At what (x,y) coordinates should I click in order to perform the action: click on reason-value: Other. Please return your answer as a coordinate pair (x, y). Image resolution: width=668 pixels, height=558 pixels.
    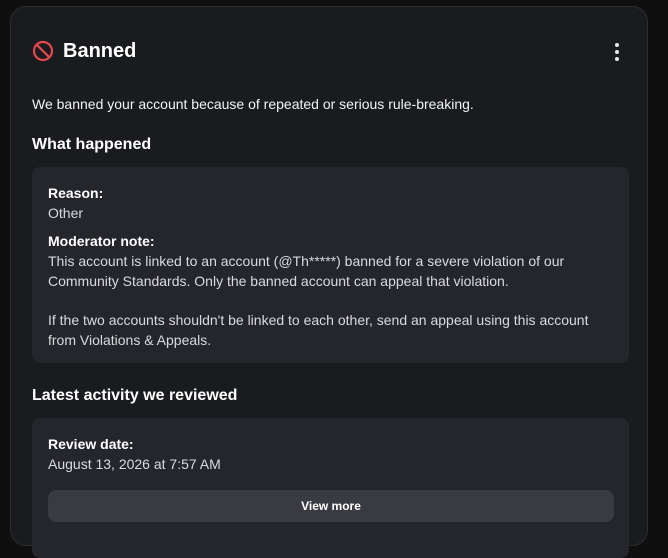
    Looking at the image, I should click on (66, 213).